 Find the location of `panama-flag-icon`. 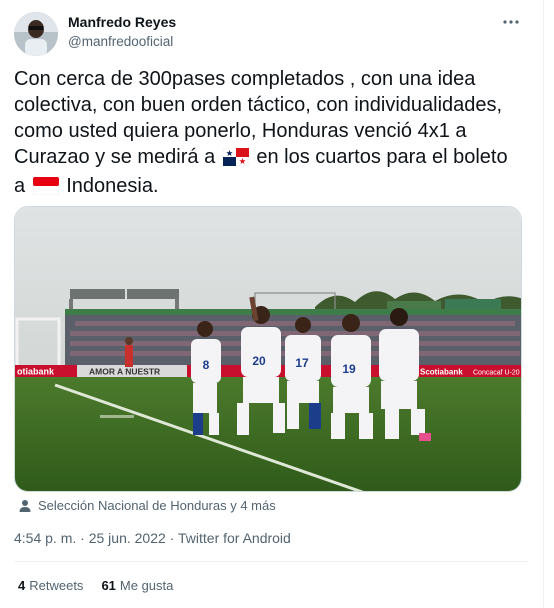

panama-flag-icon is located at coordinates (236, 160).